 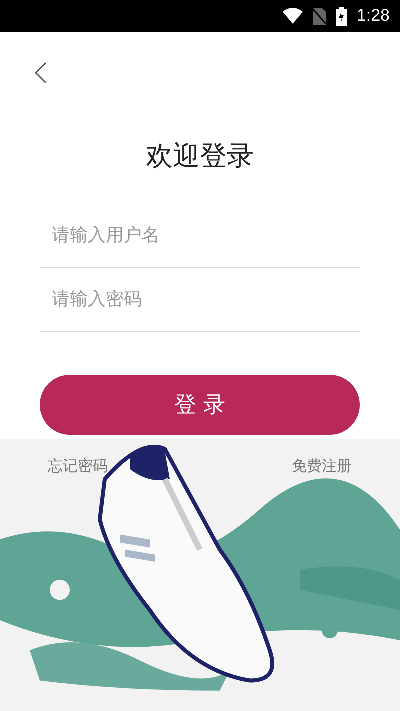 What do you see at coordinates (41, 73) in the screenshot?
I see `back-icon` at bounding box center [41, 73].